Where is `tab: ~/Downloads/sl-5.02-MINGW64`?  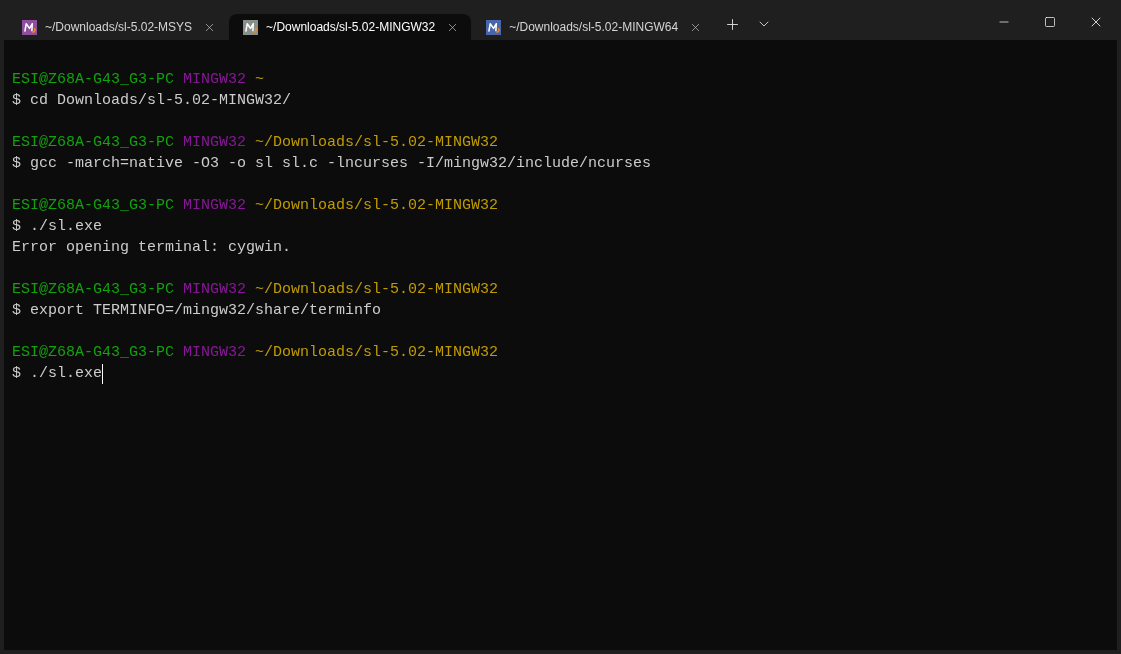 tab: ~/Downloads/sl-5.02-MINGW64 is located at coordinates (593, 27).